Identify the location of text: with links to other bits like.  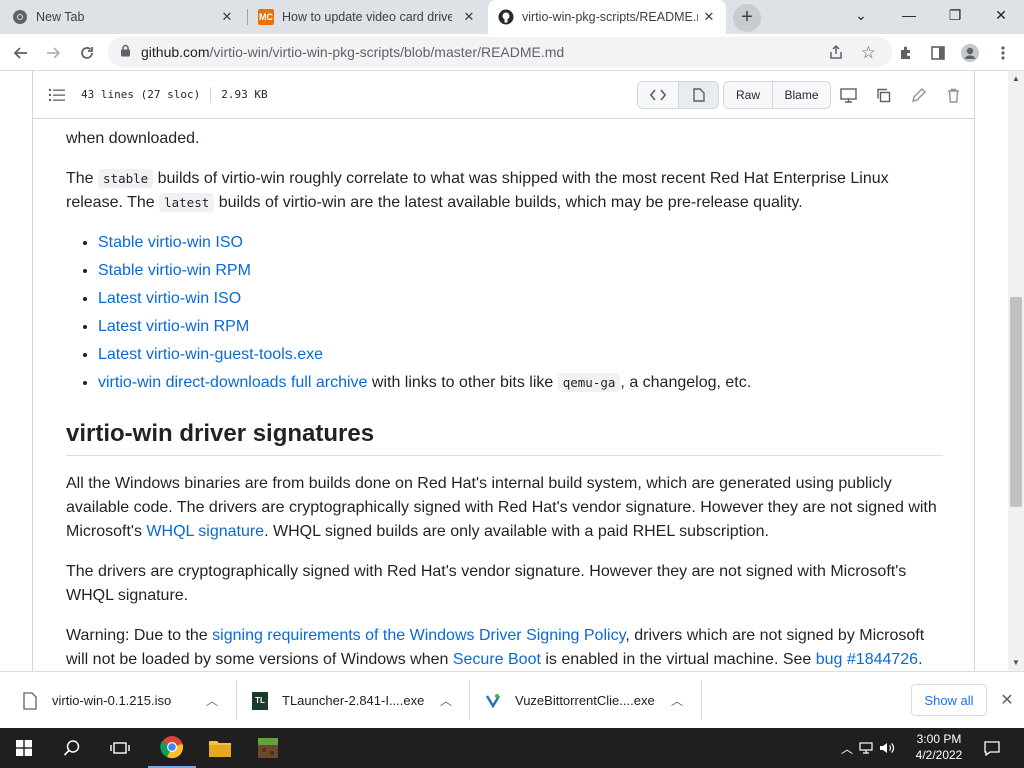
(462, 382).